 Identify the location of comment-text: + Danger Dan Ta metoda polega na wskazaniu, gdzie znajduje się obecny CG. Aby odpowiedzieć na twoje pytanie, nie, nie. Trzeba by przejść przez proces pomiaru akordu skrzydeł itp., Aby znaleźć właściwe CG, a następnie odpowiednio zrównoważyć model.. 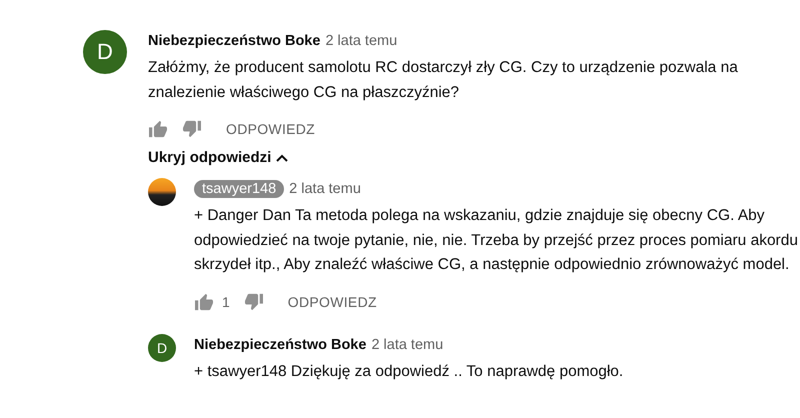
(496, 240).